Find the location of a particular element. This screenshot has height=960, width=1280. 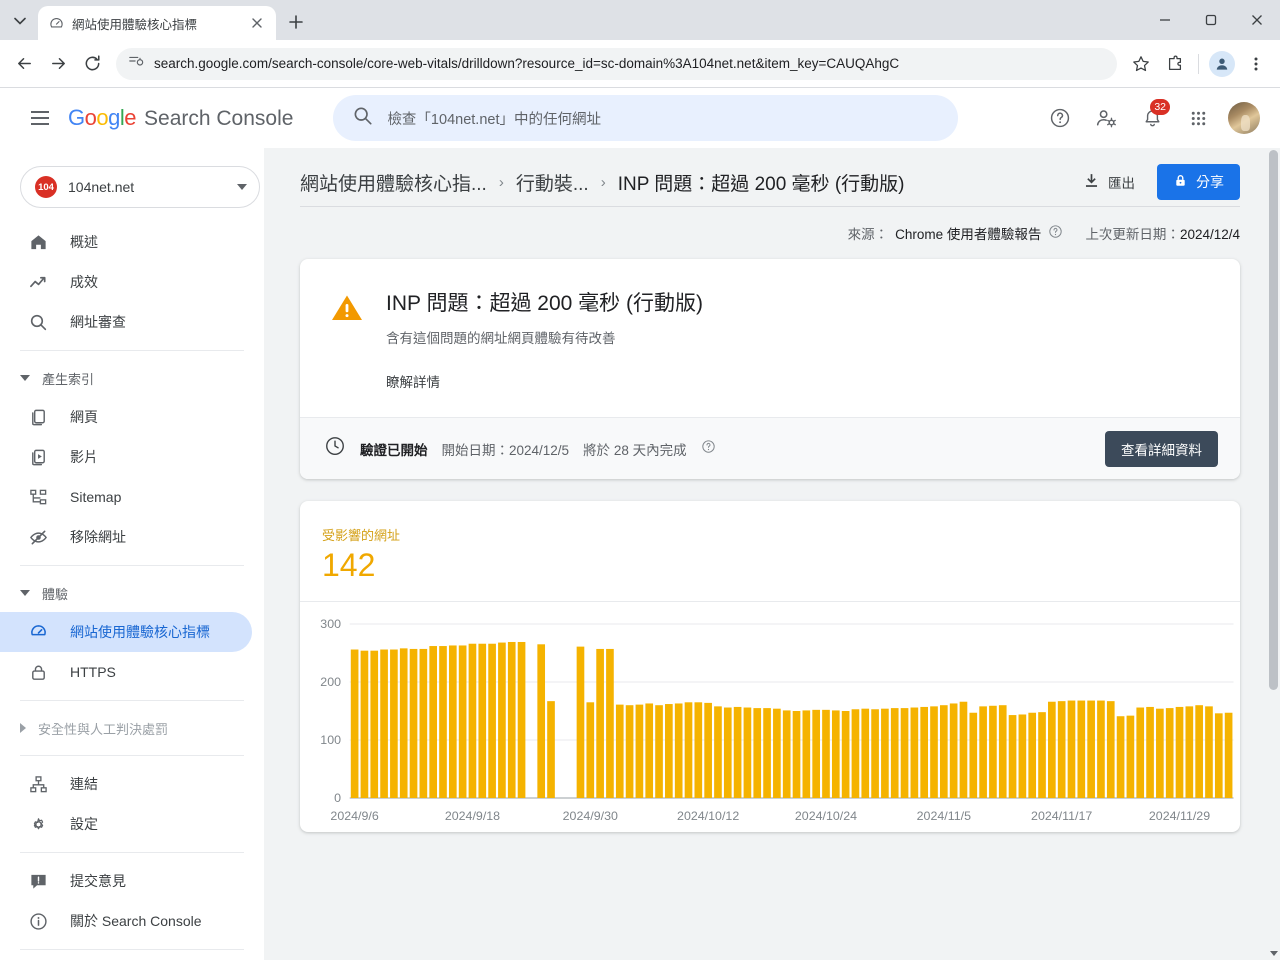

sidebar-group-security: 安全性與人工判決處罰 is located at coordinates (132, 728).